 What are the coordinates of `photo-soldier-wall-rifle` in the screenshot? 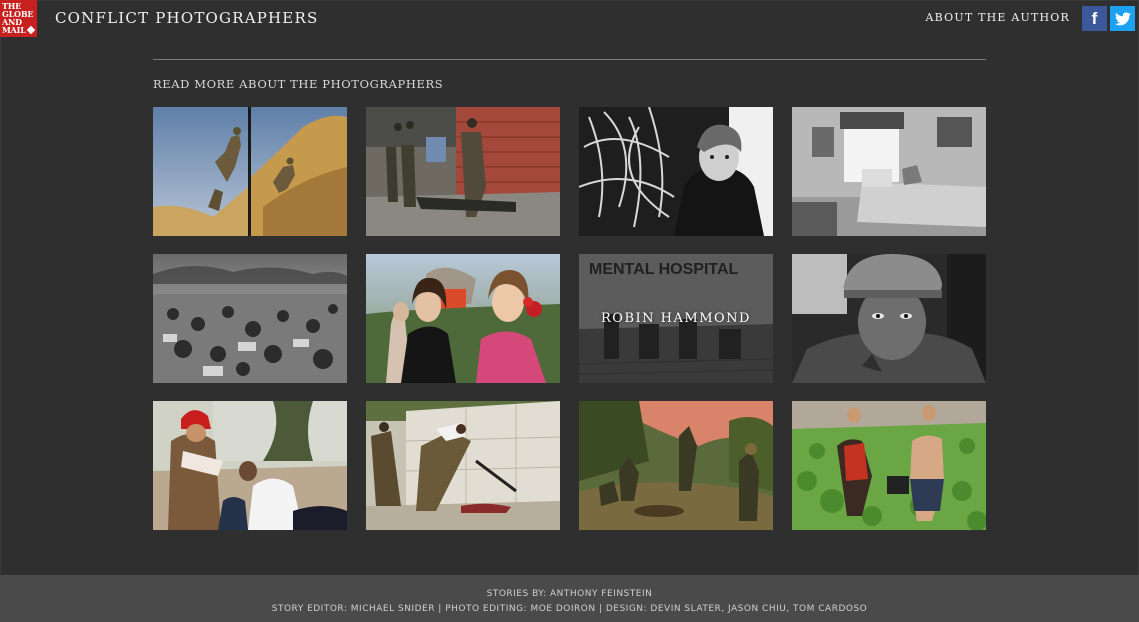 It's located at (463, 465).